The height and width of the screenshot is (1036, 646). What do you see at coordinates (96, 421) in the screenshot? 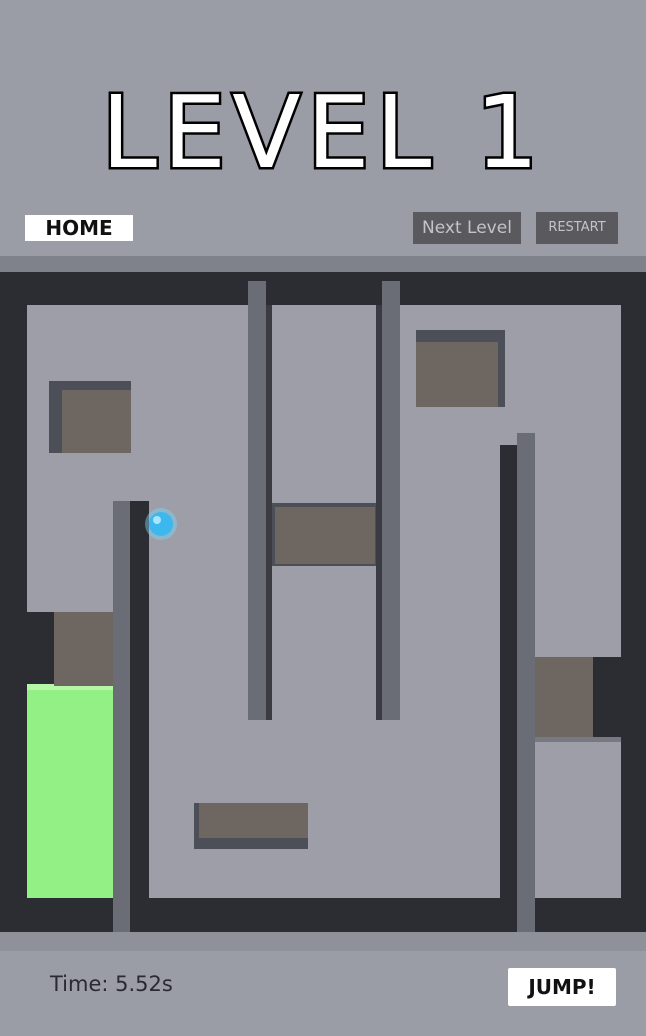
I see `block-top-left` at bounding box center [96, 421].